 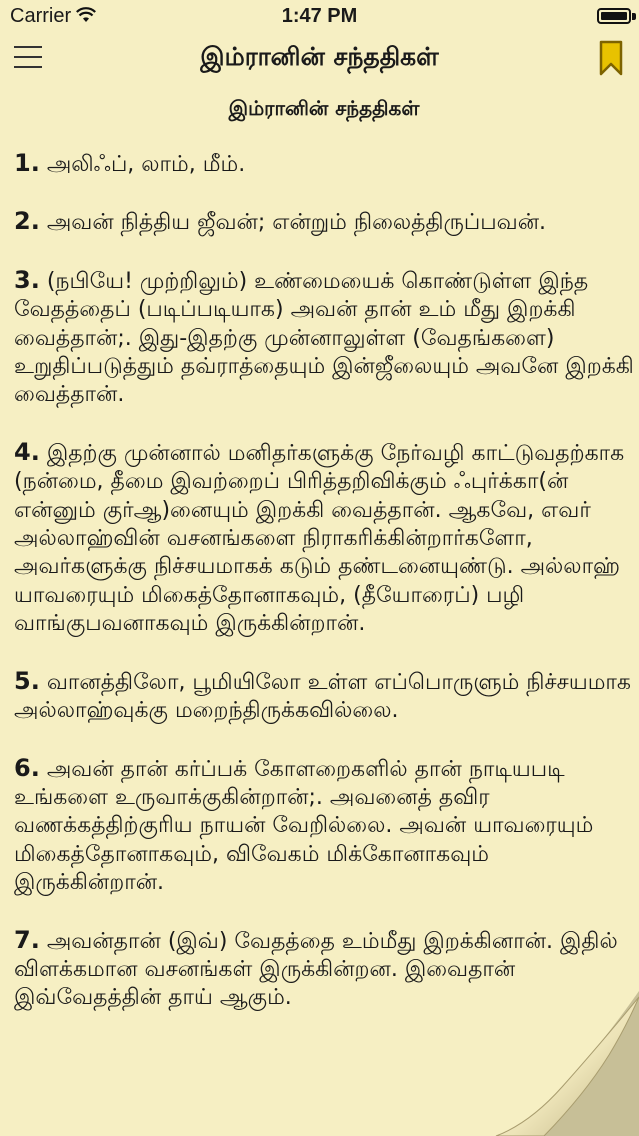 What do you see at coordinates (634, 16) in the screenshot?
I see `battery-tip` at bounding box center [634, 16].